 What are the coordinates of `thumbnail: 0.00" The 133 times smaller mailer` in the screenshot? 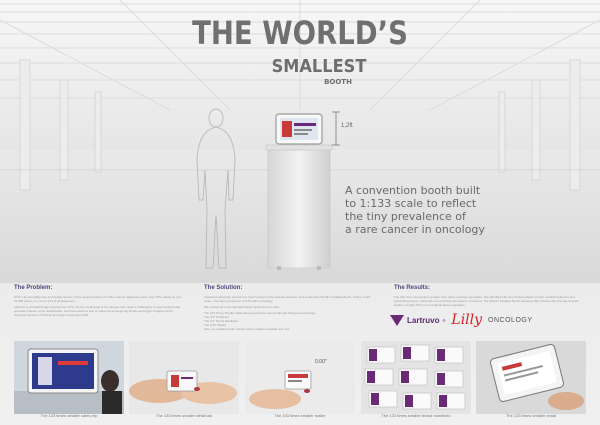 It's located at (300, 381).